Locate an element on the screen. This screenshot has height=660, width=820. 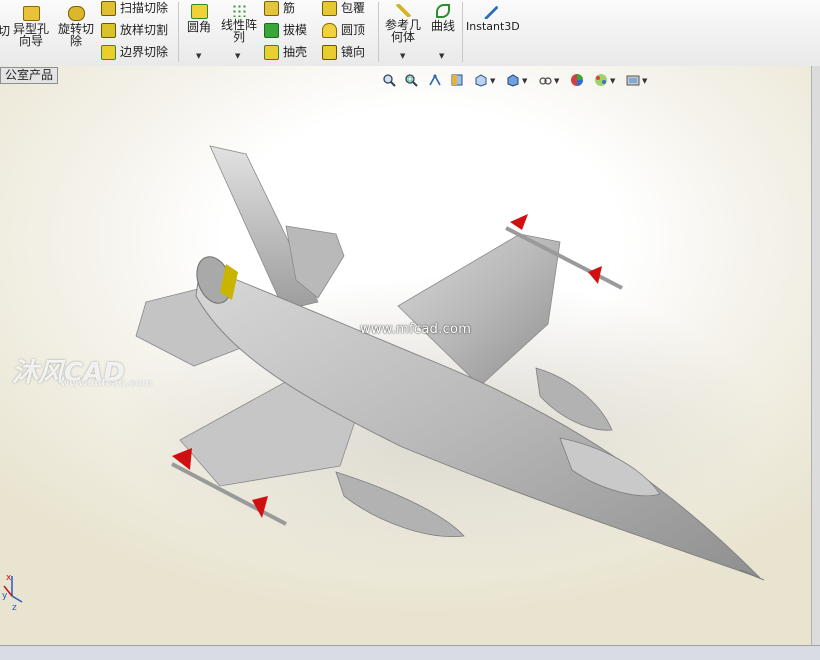
reference-geometry-dropdown-arrow: ▼ is located at coordinates (402, 56).